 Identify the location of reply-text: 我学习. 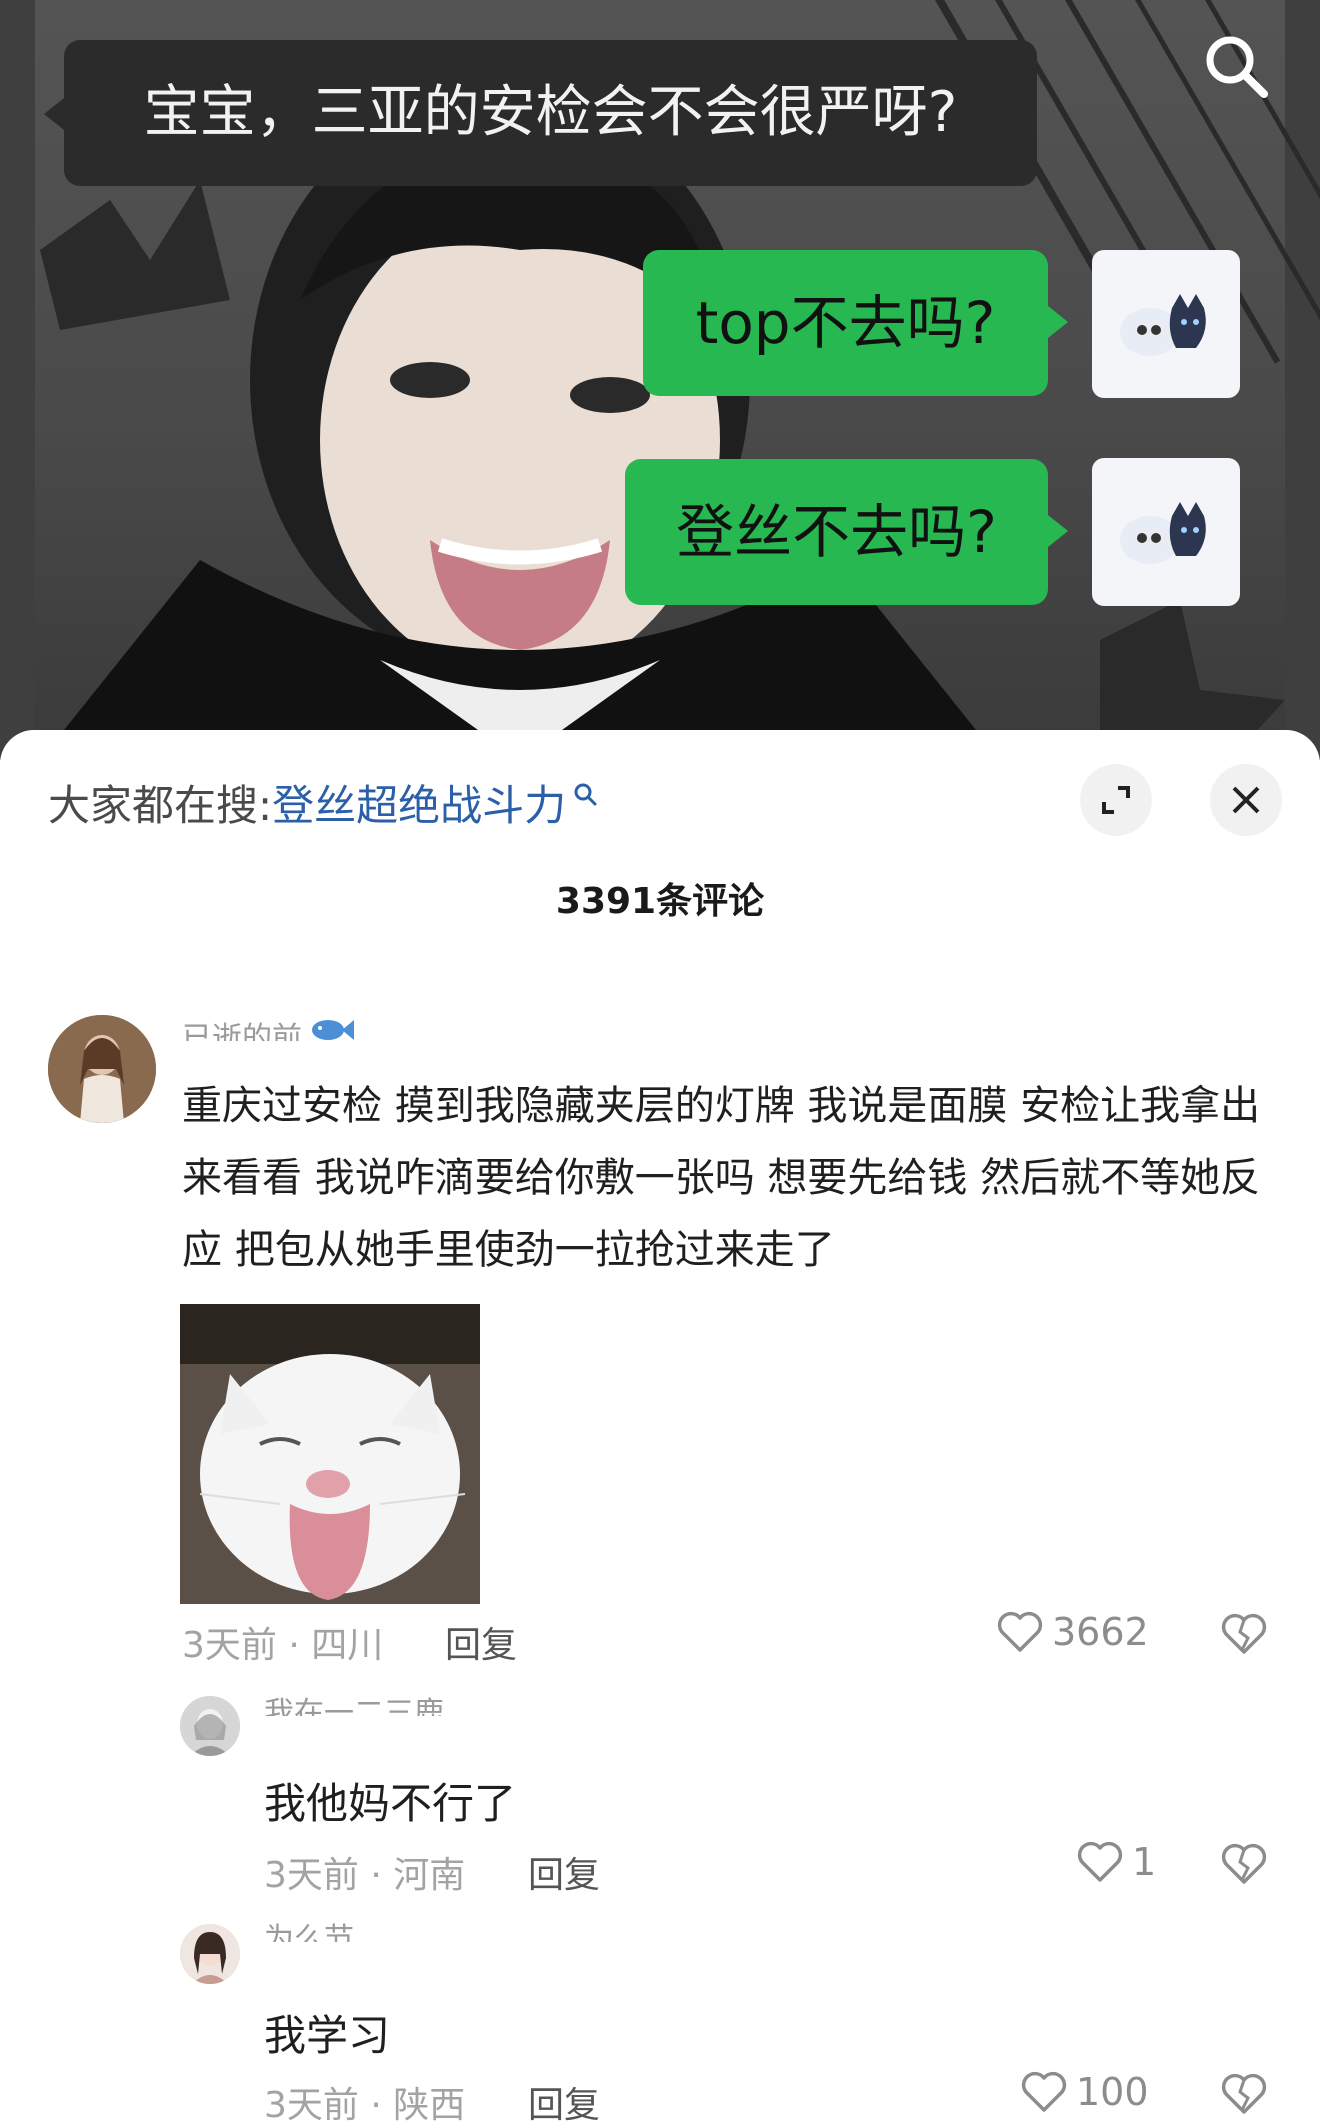
(327, 2035).